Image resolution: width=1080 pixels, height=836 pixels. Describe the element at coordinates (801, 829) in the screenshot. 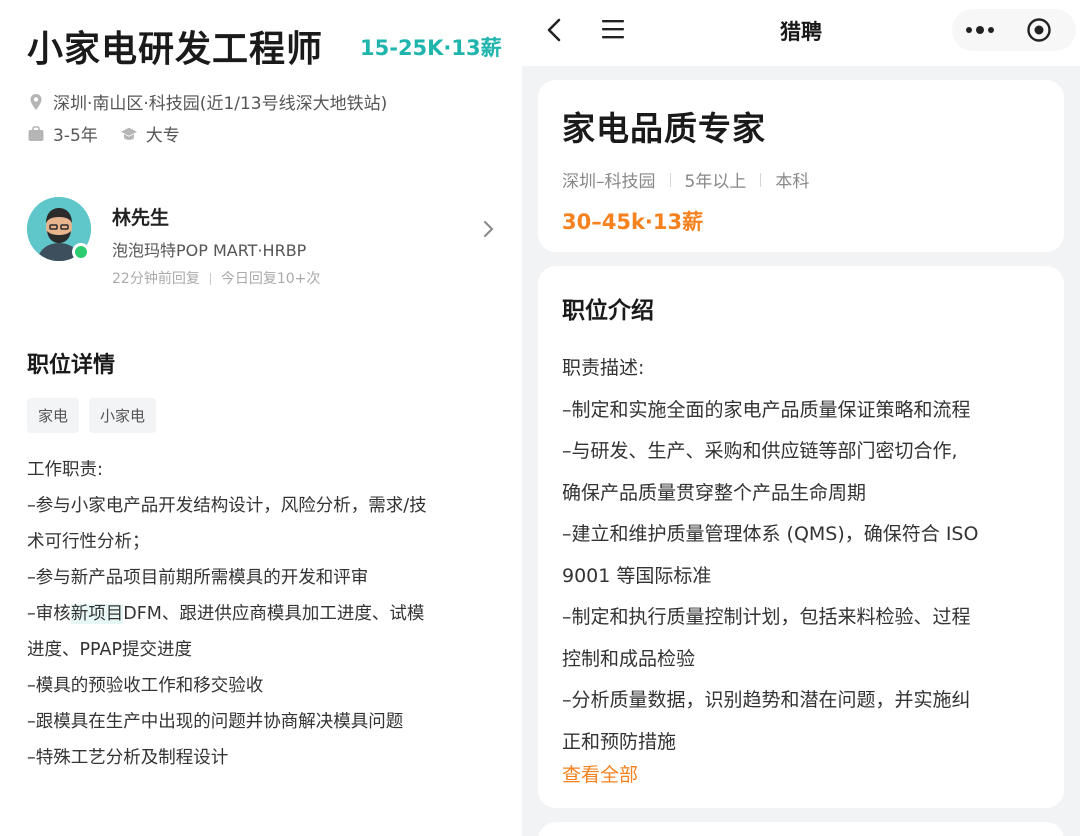

I see `next-card` at that location.